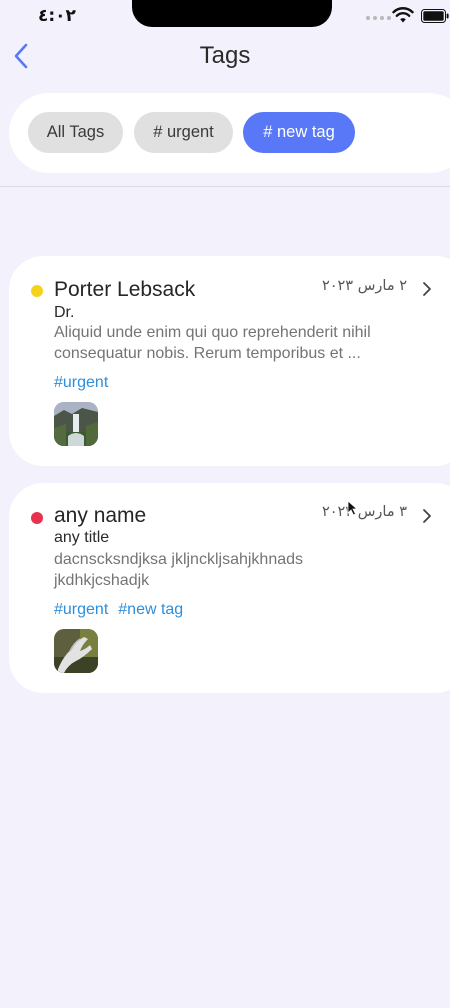 The image size is (450, 1008). Describe the element at coordinates (403, 15) in the screenshot. I see `wifi-icon` at that location.